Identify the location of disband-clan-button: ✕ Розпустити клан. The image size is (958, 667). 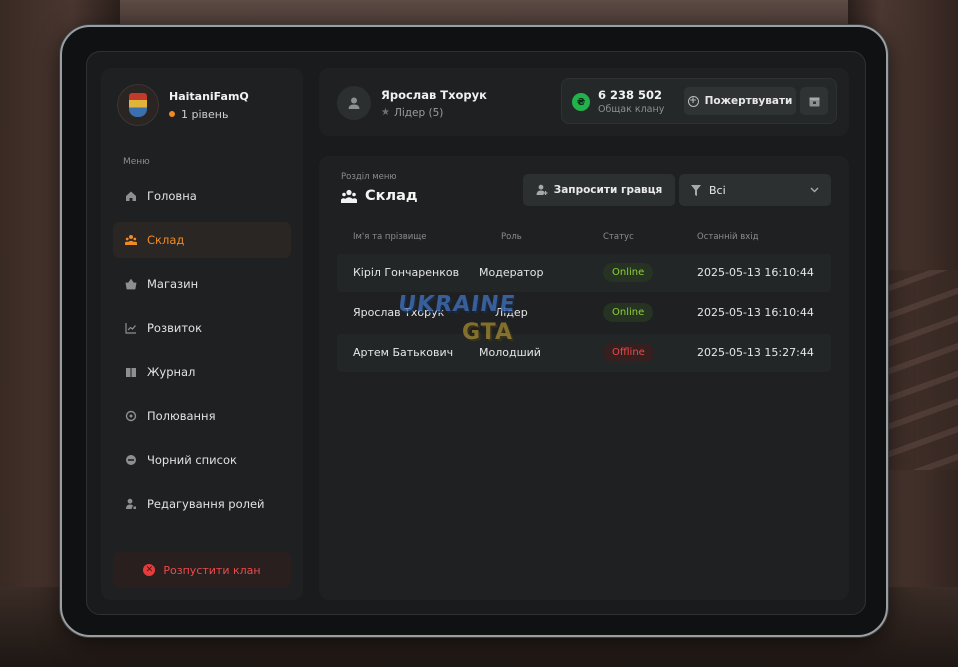
(202, 570).